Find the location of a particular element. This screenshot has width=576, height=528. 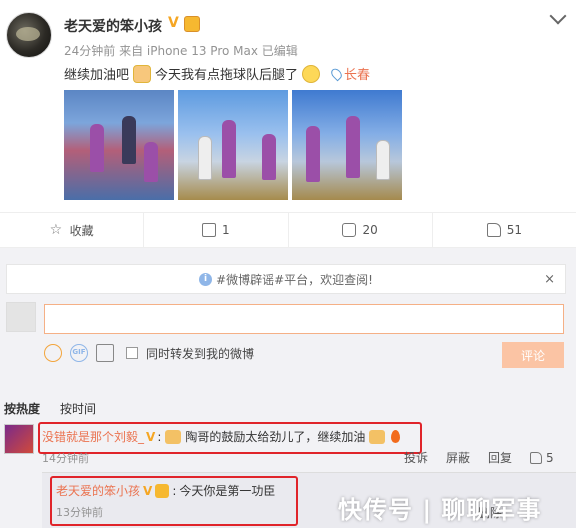

location-pin-icon is located at coordinates (336, 73).